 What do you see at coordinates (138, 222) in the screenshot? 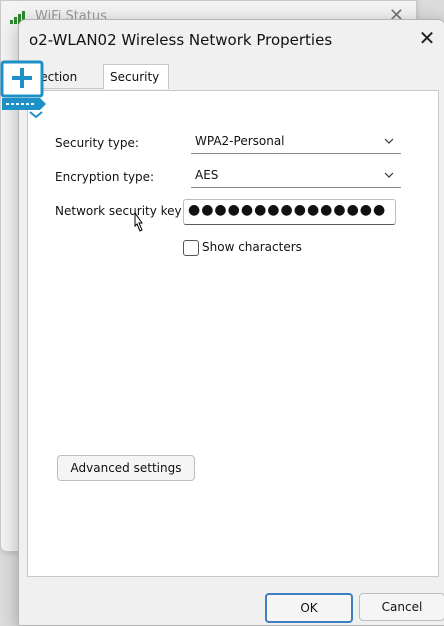
I see `mouse-cursor-icon` at bounding box center [138, 222].